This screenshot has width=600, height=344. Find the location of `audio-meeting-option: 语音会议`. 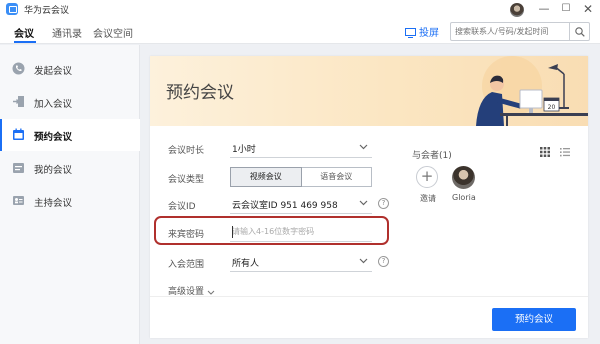

audio-meeting-option: 语音会议 is located at coordinates (336, 177).